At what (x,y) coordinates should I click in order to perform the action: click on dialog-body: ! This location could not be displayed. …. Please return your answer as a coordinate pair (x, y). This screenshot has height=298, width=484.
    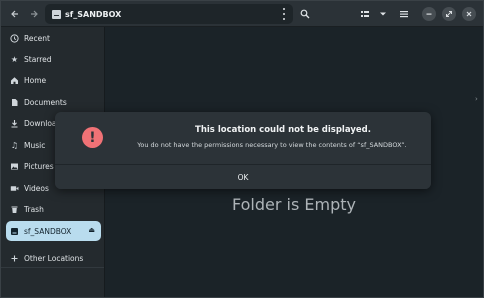
    Looking at the image, I should click on (243, 137).